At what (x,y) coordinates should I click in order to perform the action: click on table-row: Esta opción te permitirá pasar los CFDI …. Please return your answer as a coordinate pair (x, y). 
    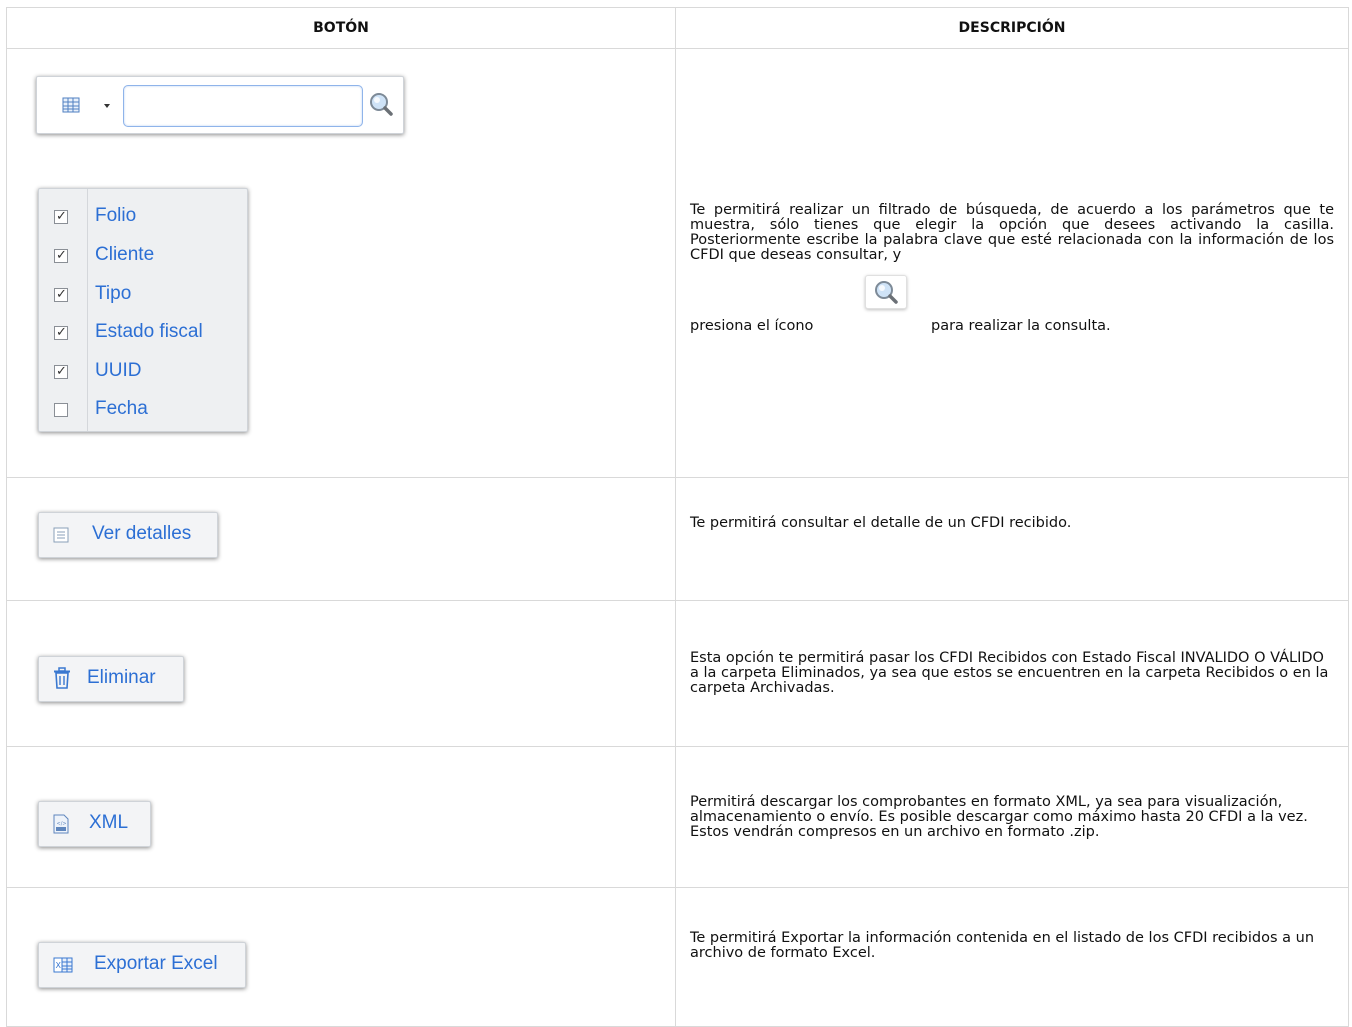
    Looking at the image, I should click on (677, 673).